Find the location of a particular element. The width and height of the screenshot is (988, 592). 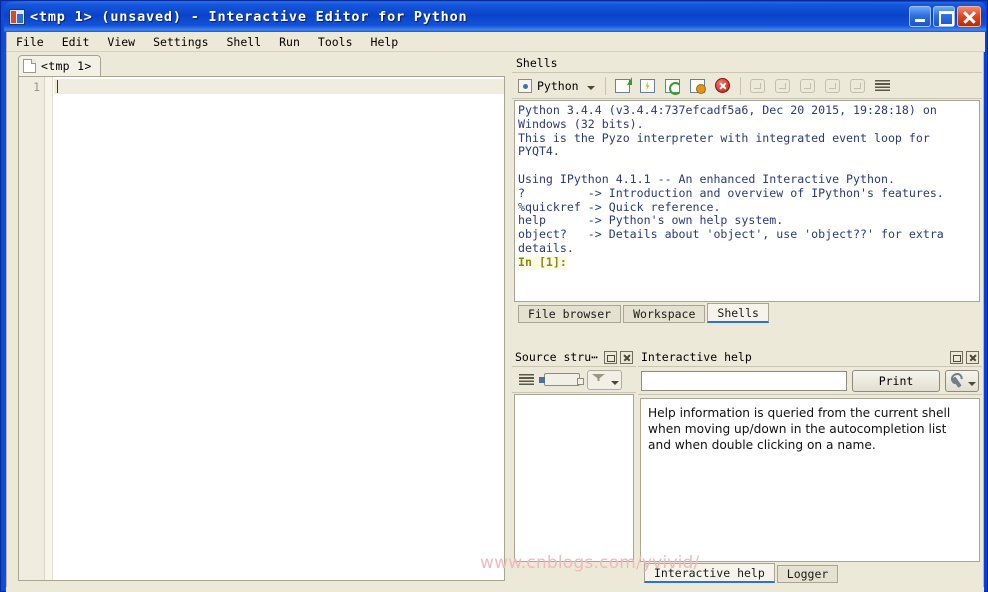

menu-shell: Shell is located at coordinates (244, 42).